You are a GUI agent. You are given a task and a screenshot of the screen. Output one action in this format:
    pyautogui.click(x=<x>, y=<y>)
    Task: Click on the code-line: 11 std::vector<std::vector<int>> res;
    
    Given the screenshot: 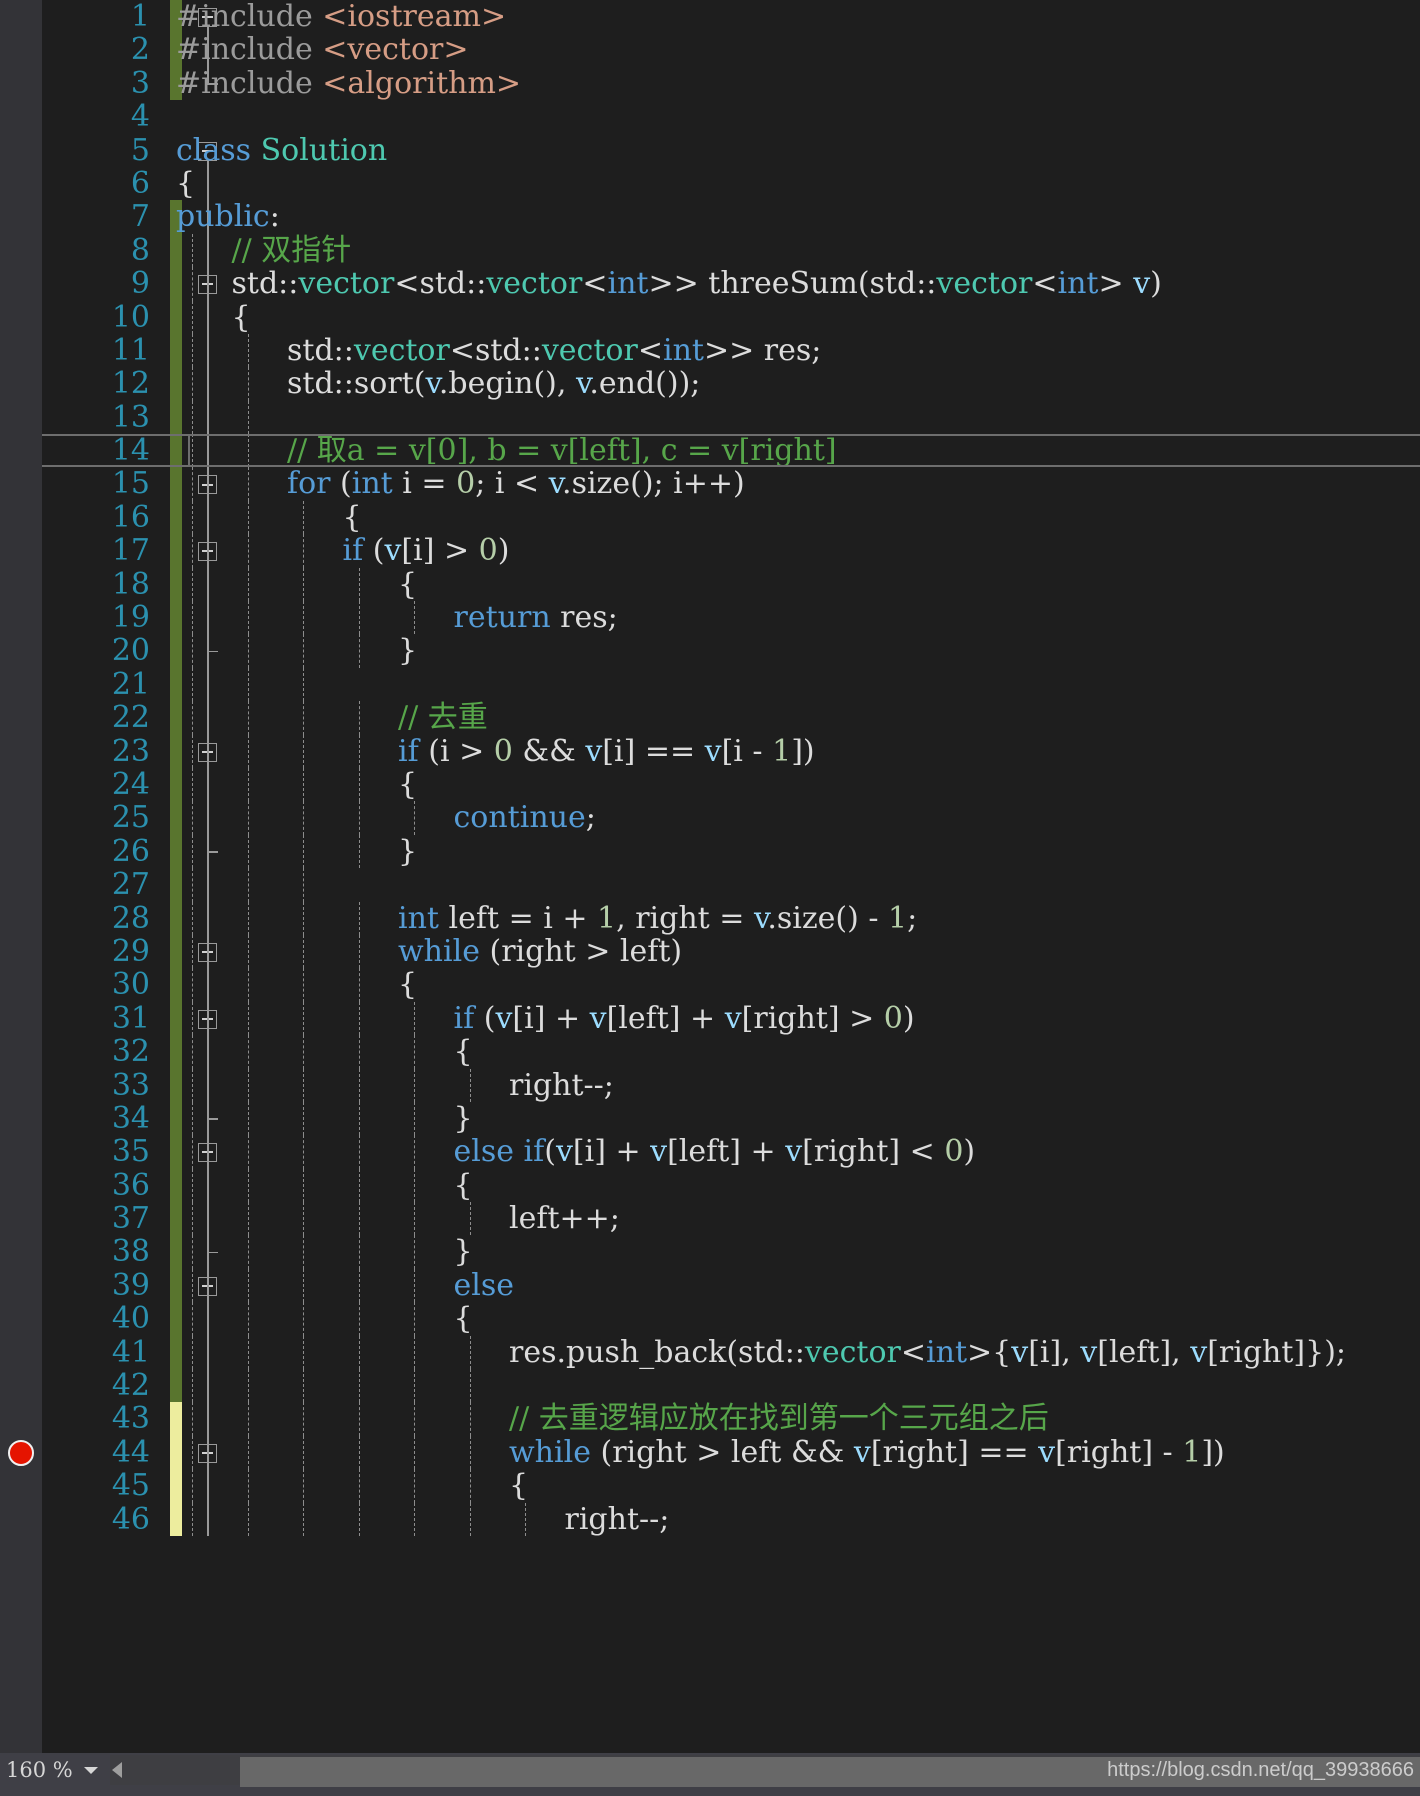 What is the action you would take?
    pyautogui.click(x=731, y=350)
    